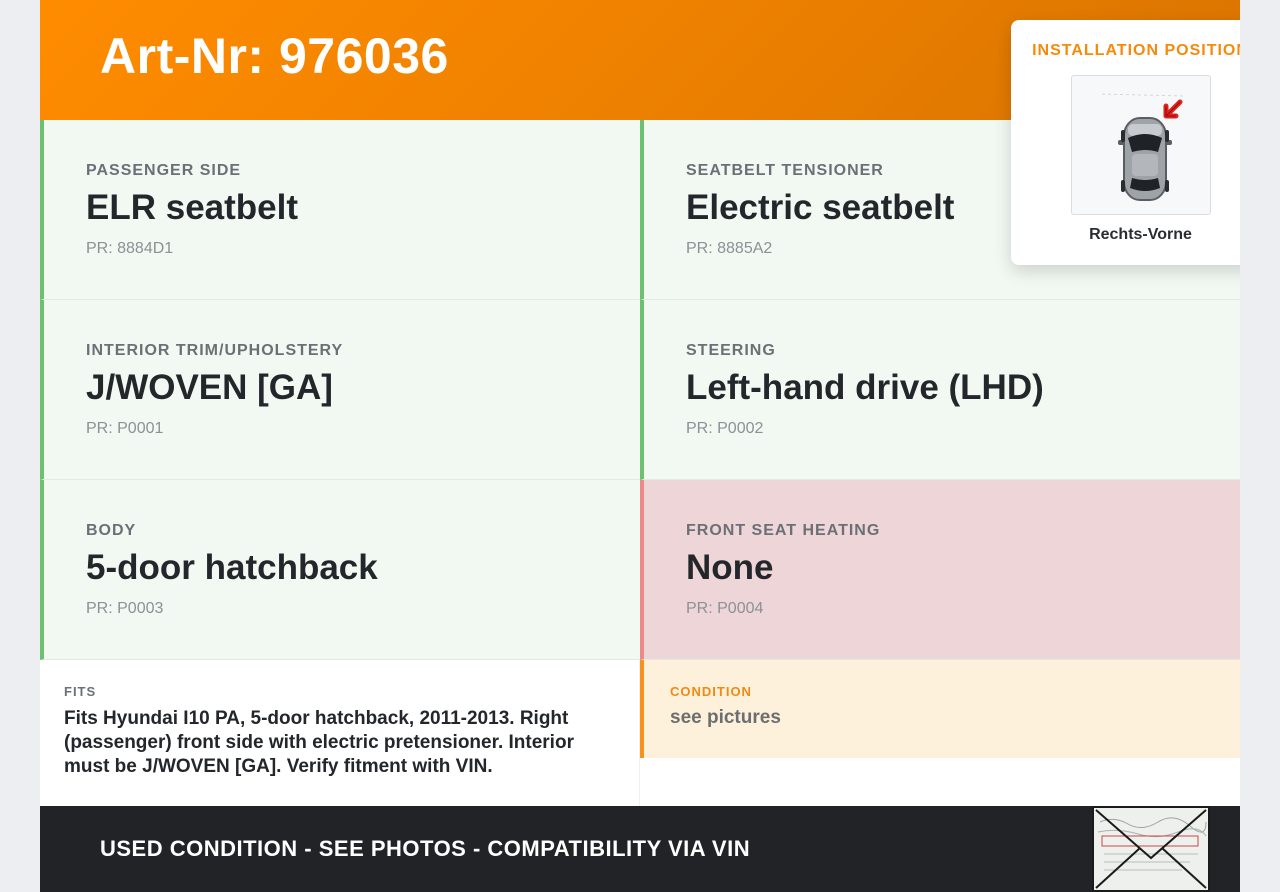 Image resolution: width=1280 pixels, height=892 pixels. Describe the element at coordinates (725, 608) in the screenshot. I see `spec-pr-code: PR: P0004` at that location.